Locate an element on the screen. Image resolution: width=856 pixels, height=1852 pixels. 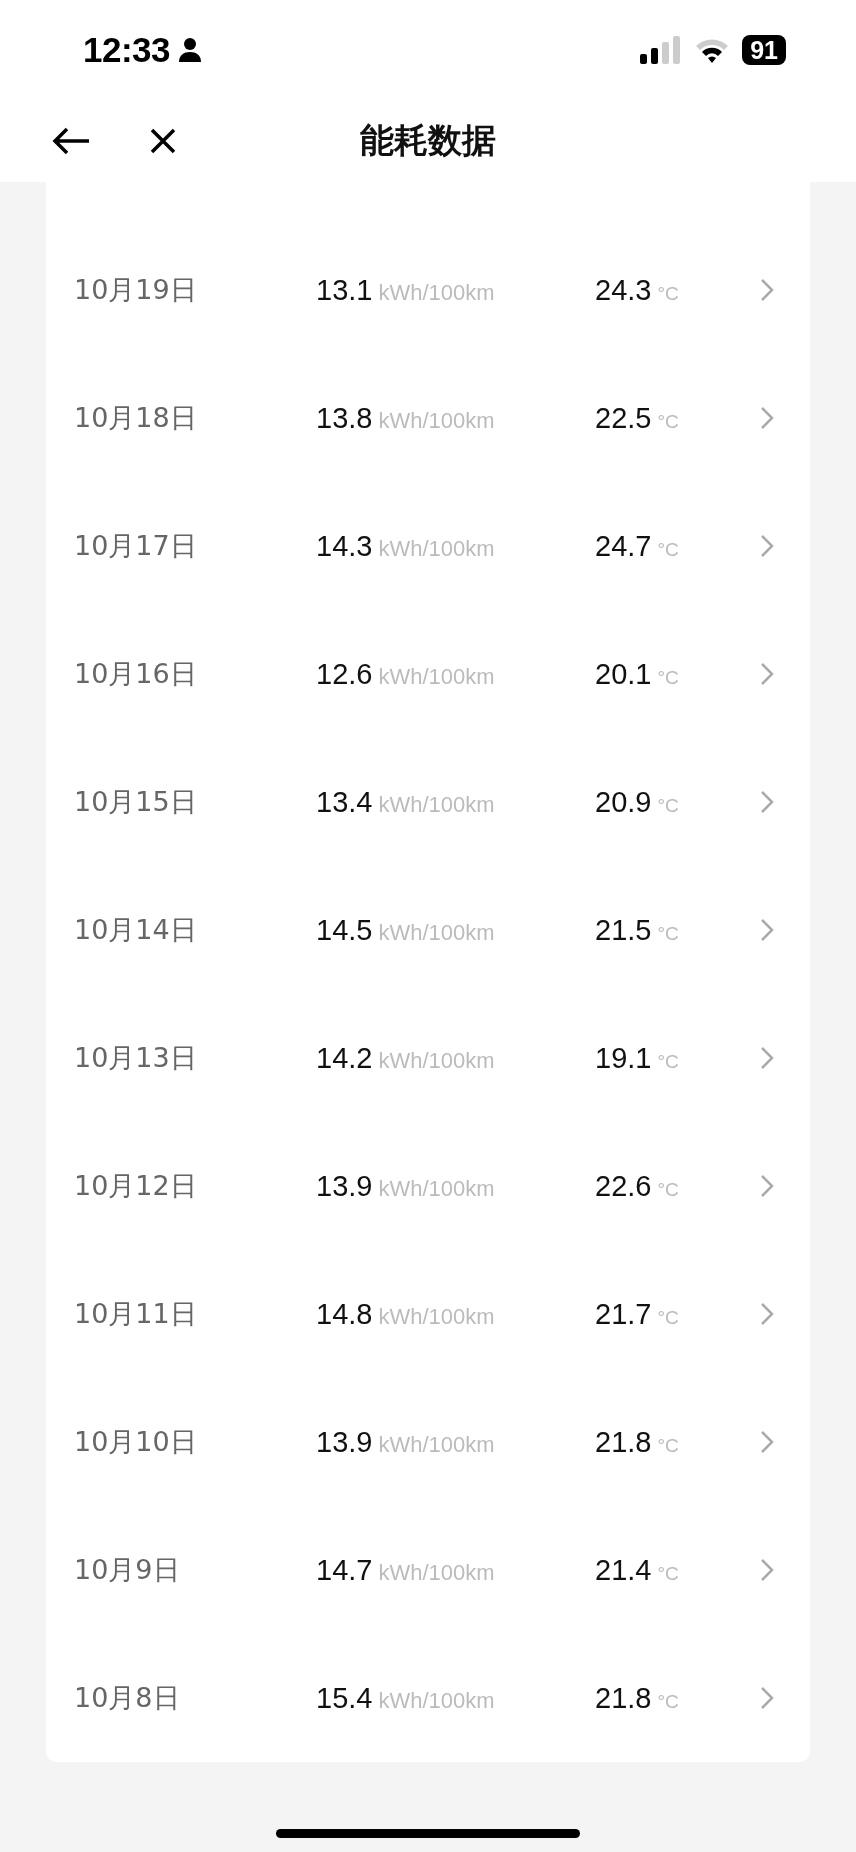
energy-row: 10月9日 14.7 kWh/100km 21.4 °C is located at coordinates (428, 1570).